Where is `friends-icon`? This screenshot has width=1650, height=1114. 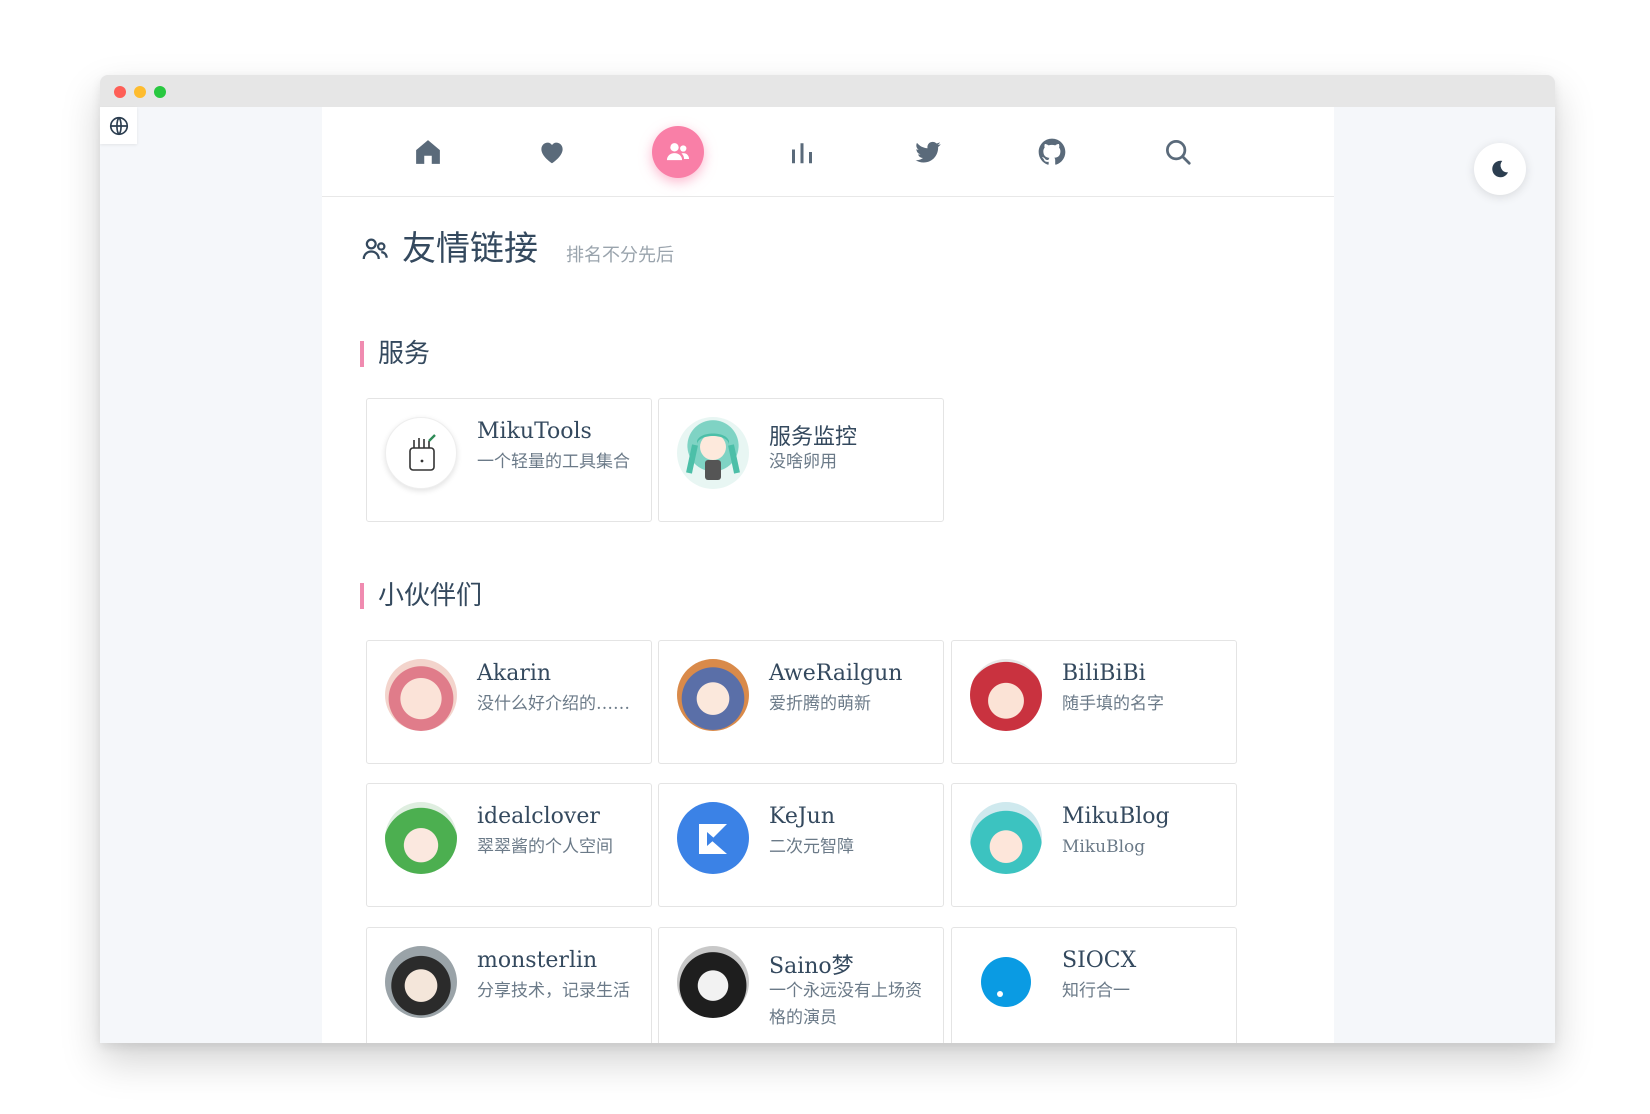 friends-icon is located at coordinates (678, 152).